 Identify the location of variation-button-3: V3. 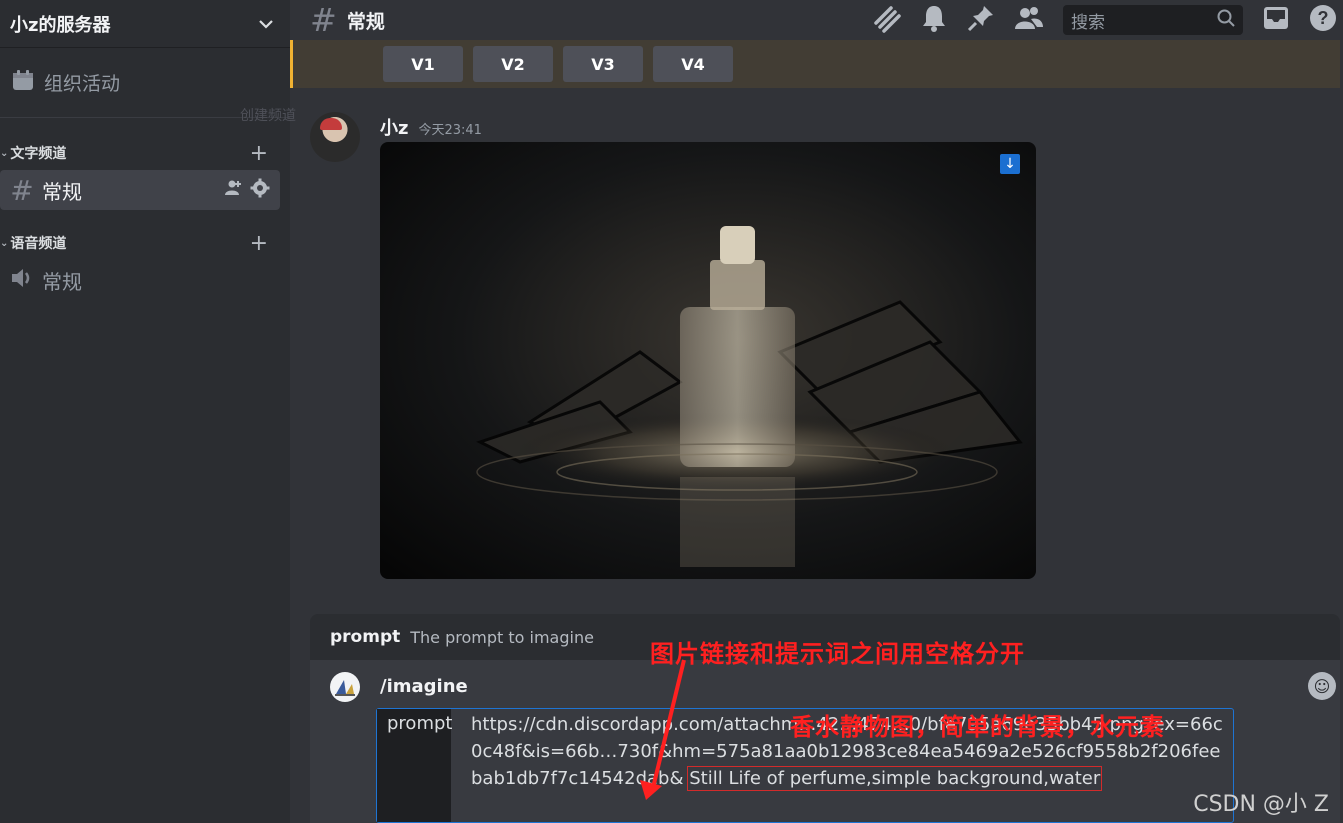
(603, 64).